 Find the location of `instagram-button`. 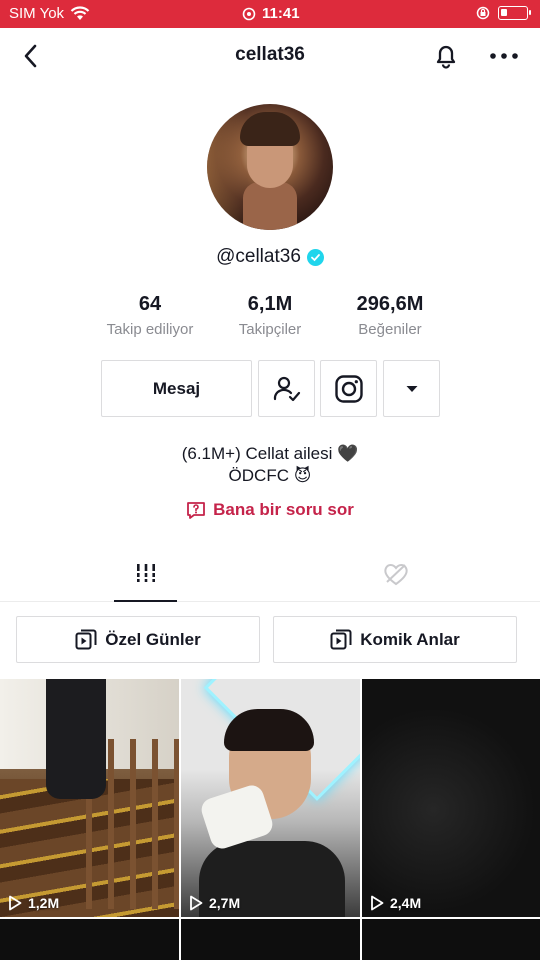

instagram-button is located at coordinates (348, 388).